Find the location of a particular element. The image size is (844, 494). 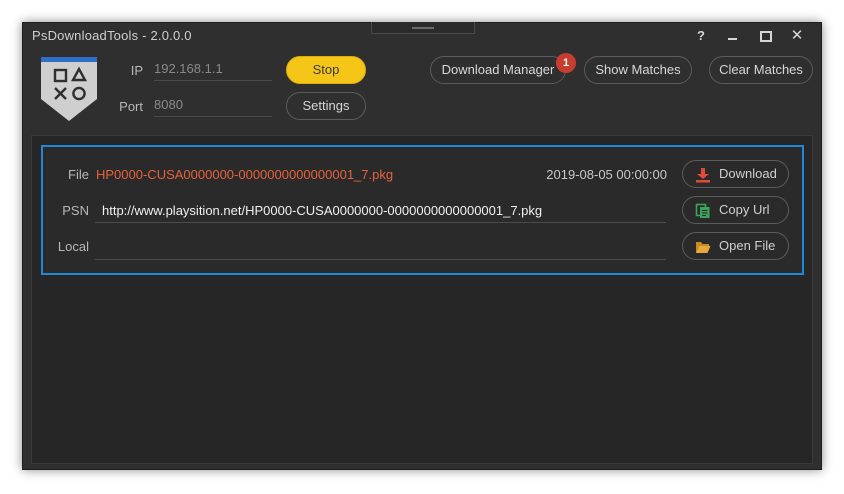

local-underline is located at coordinates (380, 259).